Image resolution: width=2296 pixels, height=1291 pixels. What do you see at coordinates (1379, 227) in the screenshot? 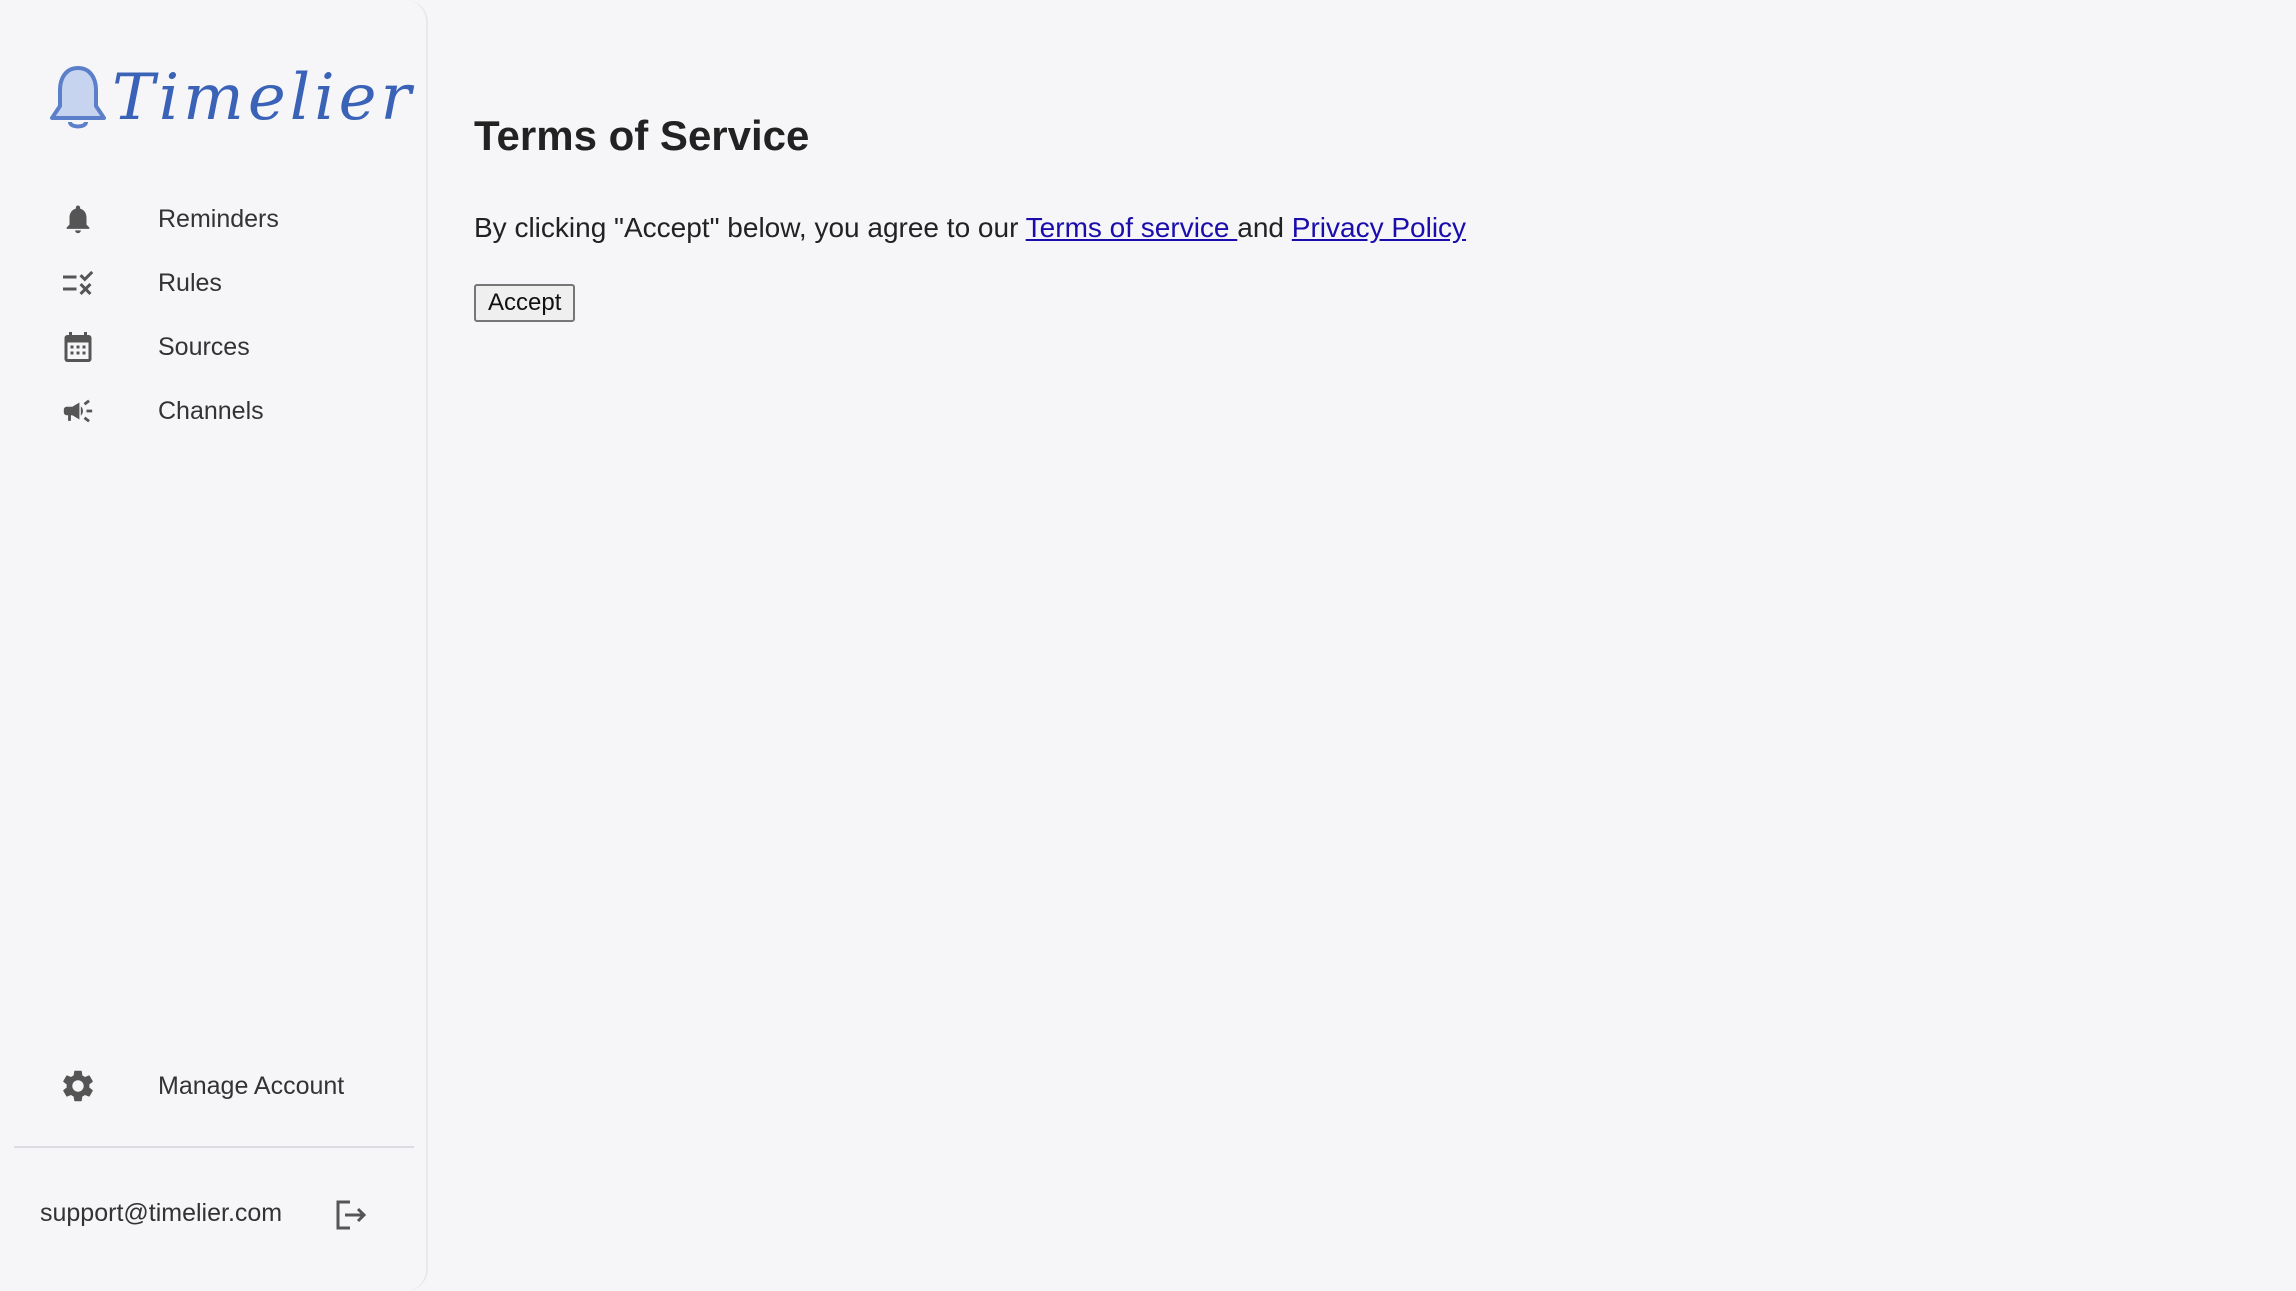
I see `privacy-policy-link: Privacy Policy` at bounding box center [1379, 227].